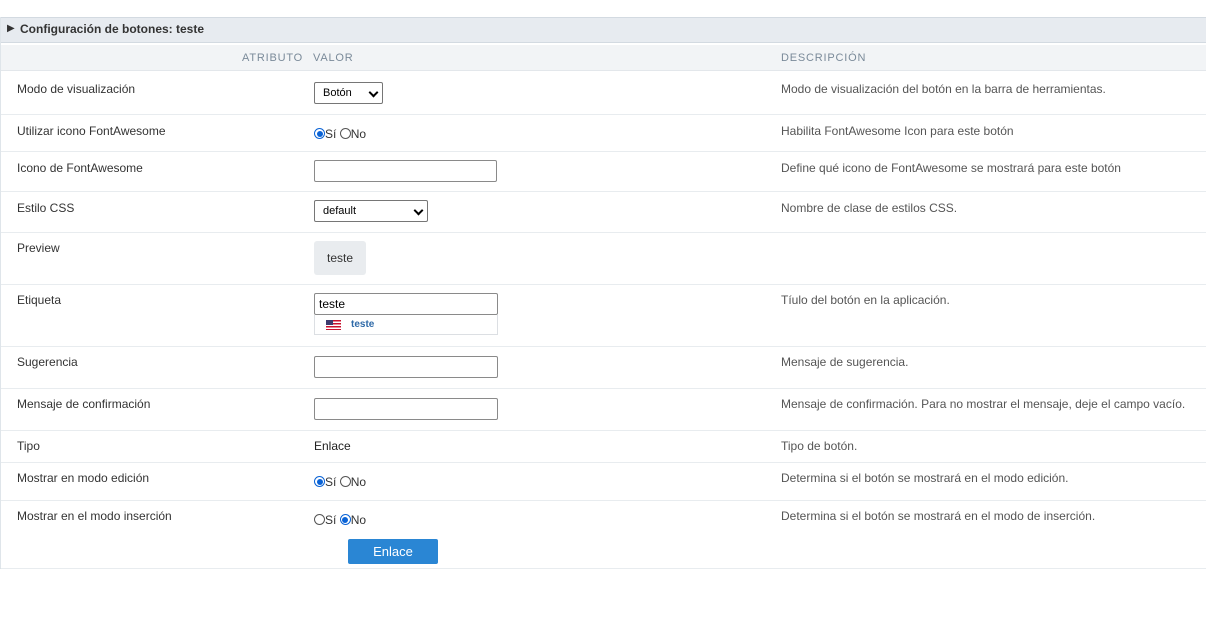  I want to click on panel-header: ▶ Configuración de botones: teste, so click(603, 30).